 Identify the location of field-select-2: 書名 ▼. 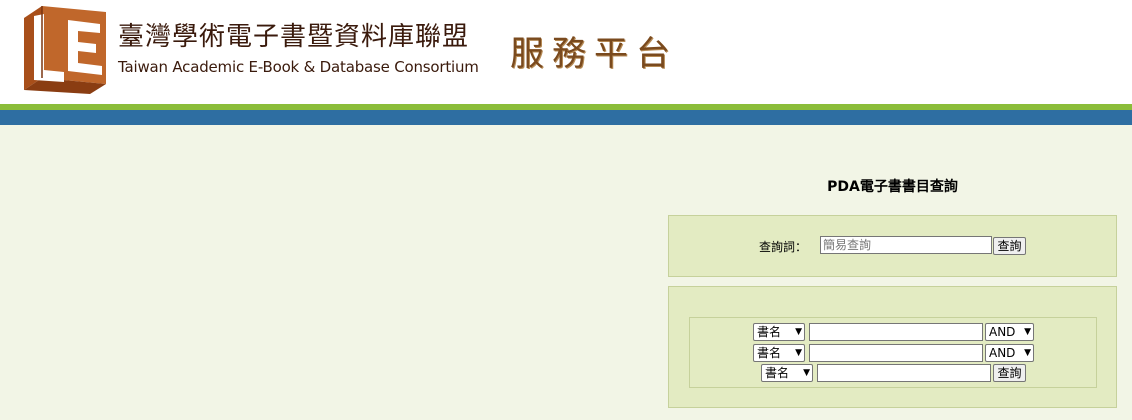
(779, 353).